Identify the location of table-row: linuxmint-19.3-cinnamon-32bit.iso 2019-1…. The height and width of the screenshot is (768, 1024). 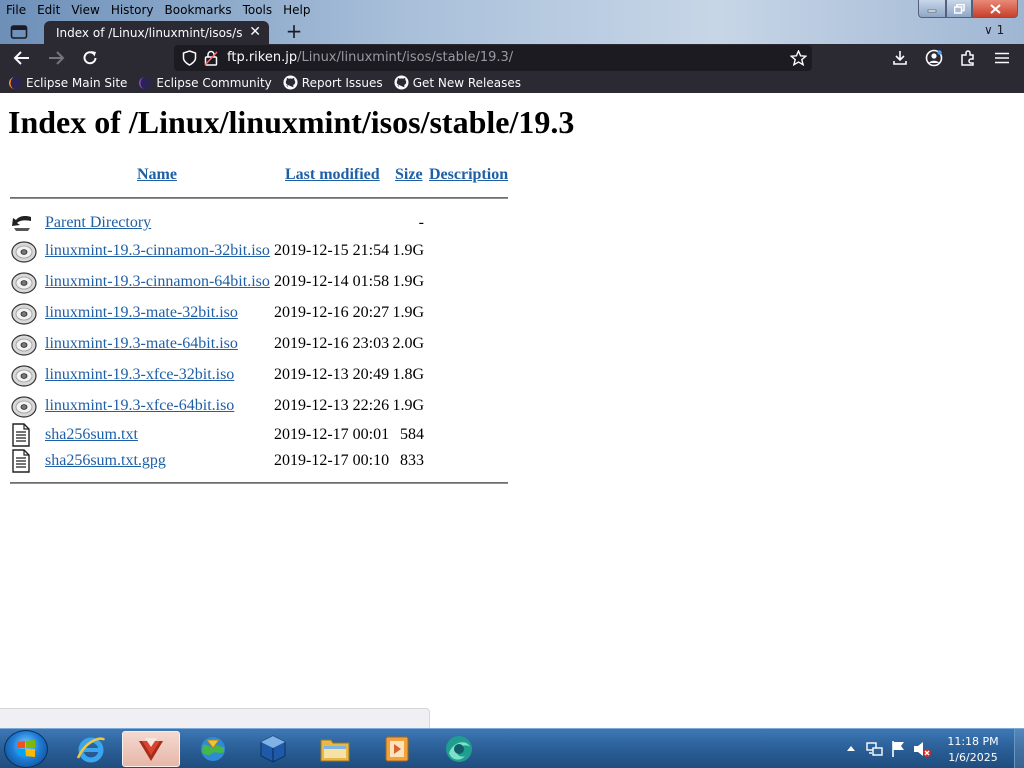
(260, 252).